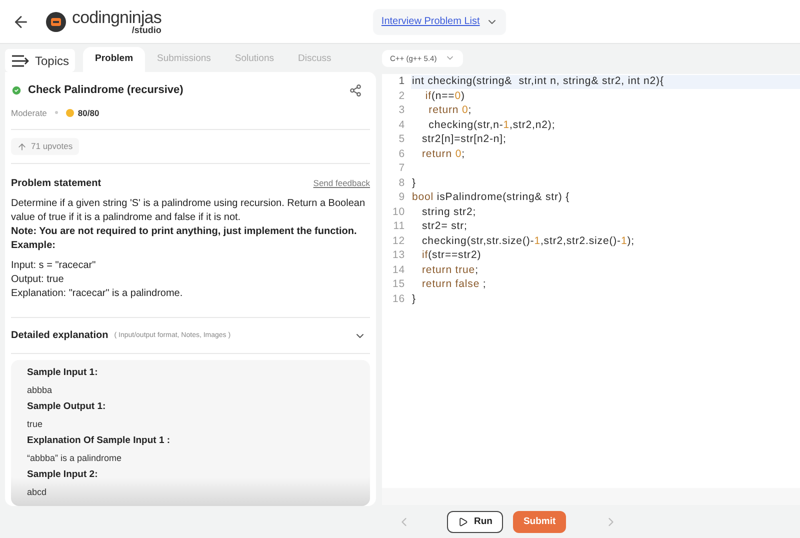 The height and width of the screenshot is (538, 800). I want to click on line-number: 6, so click(401, 154).